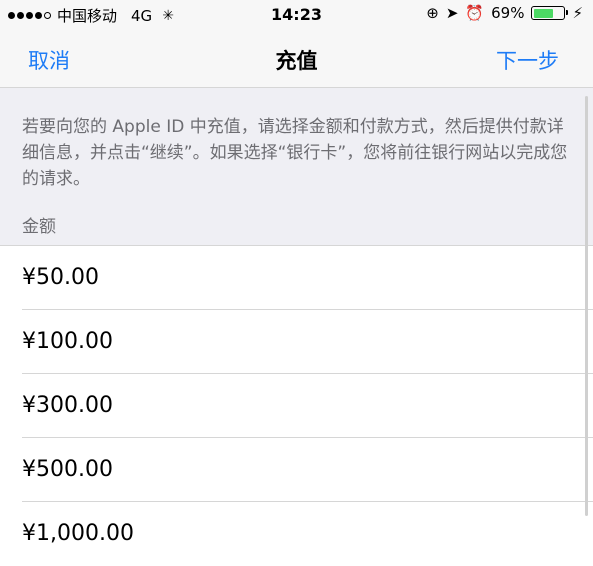  I want to click on amount-option-100: ¥100.00, so click(296, 342).